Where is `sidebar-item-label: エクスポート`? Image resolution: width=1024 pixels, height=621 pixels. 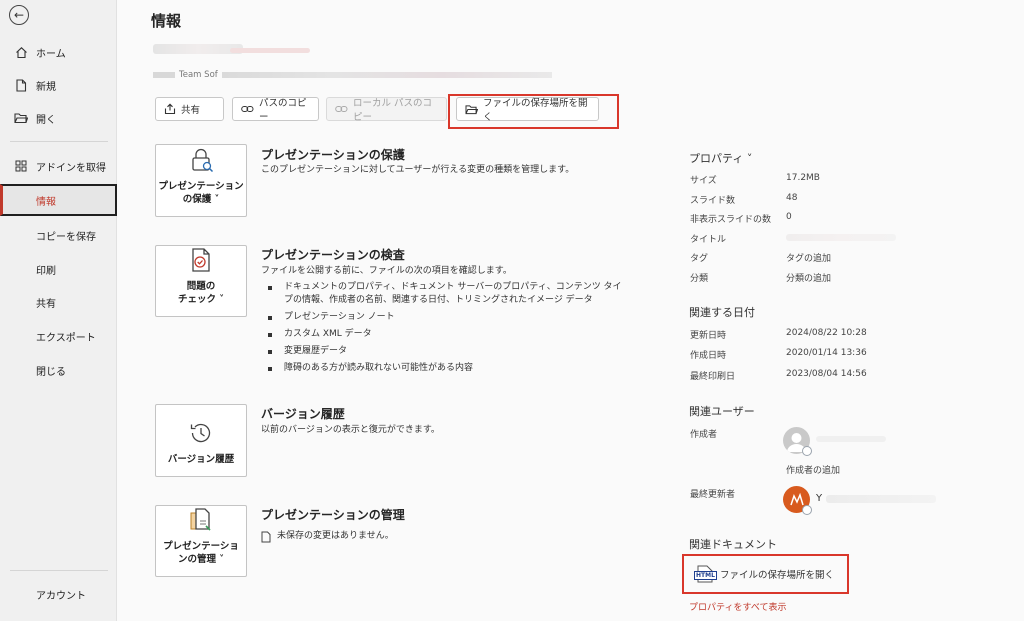
sidebar-item-label: エクスポート is located at coordinates (66, 338).